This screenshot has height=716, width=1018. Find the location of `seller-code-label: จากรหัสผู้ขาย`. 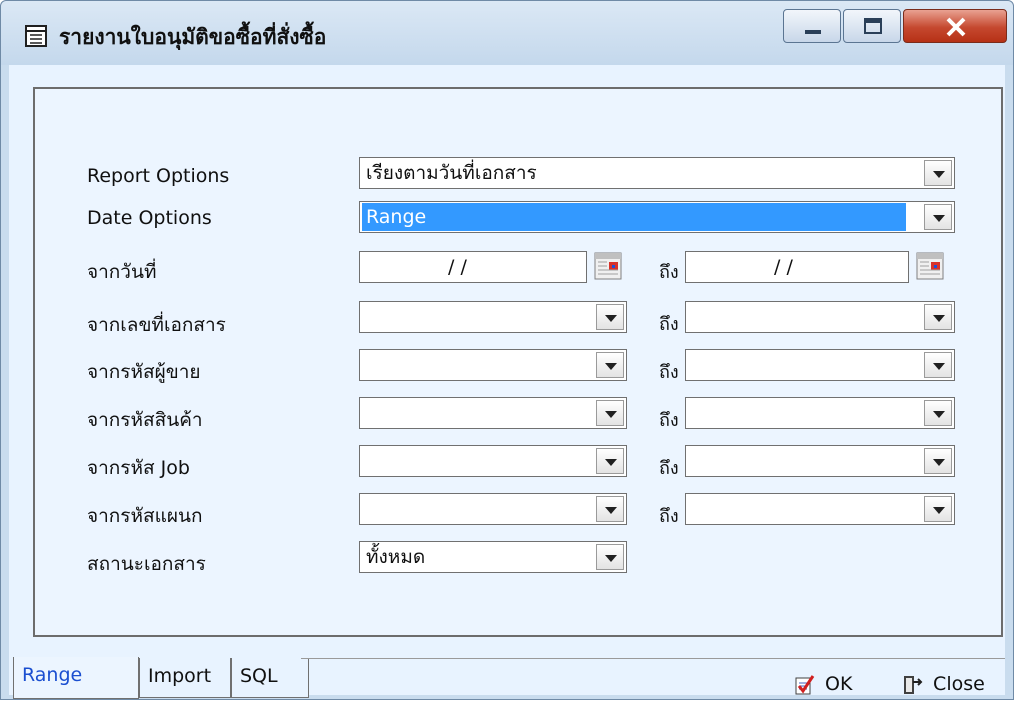

seller-code-label: จากรหัสผู้ขาย is located at coordinates (144, 372).